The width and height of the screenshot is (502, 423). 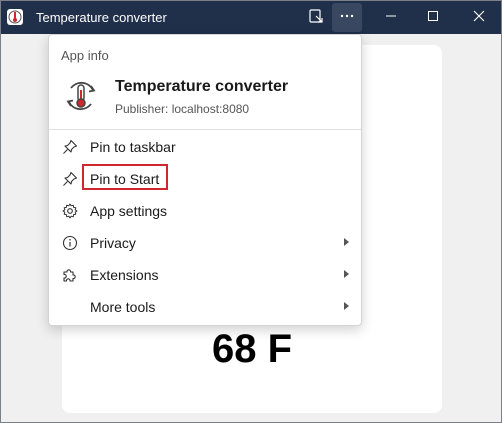 What do you see at coordinates (70, 211) in the screenshot?
I see `gear-icon` at bounding box center [70, 211].